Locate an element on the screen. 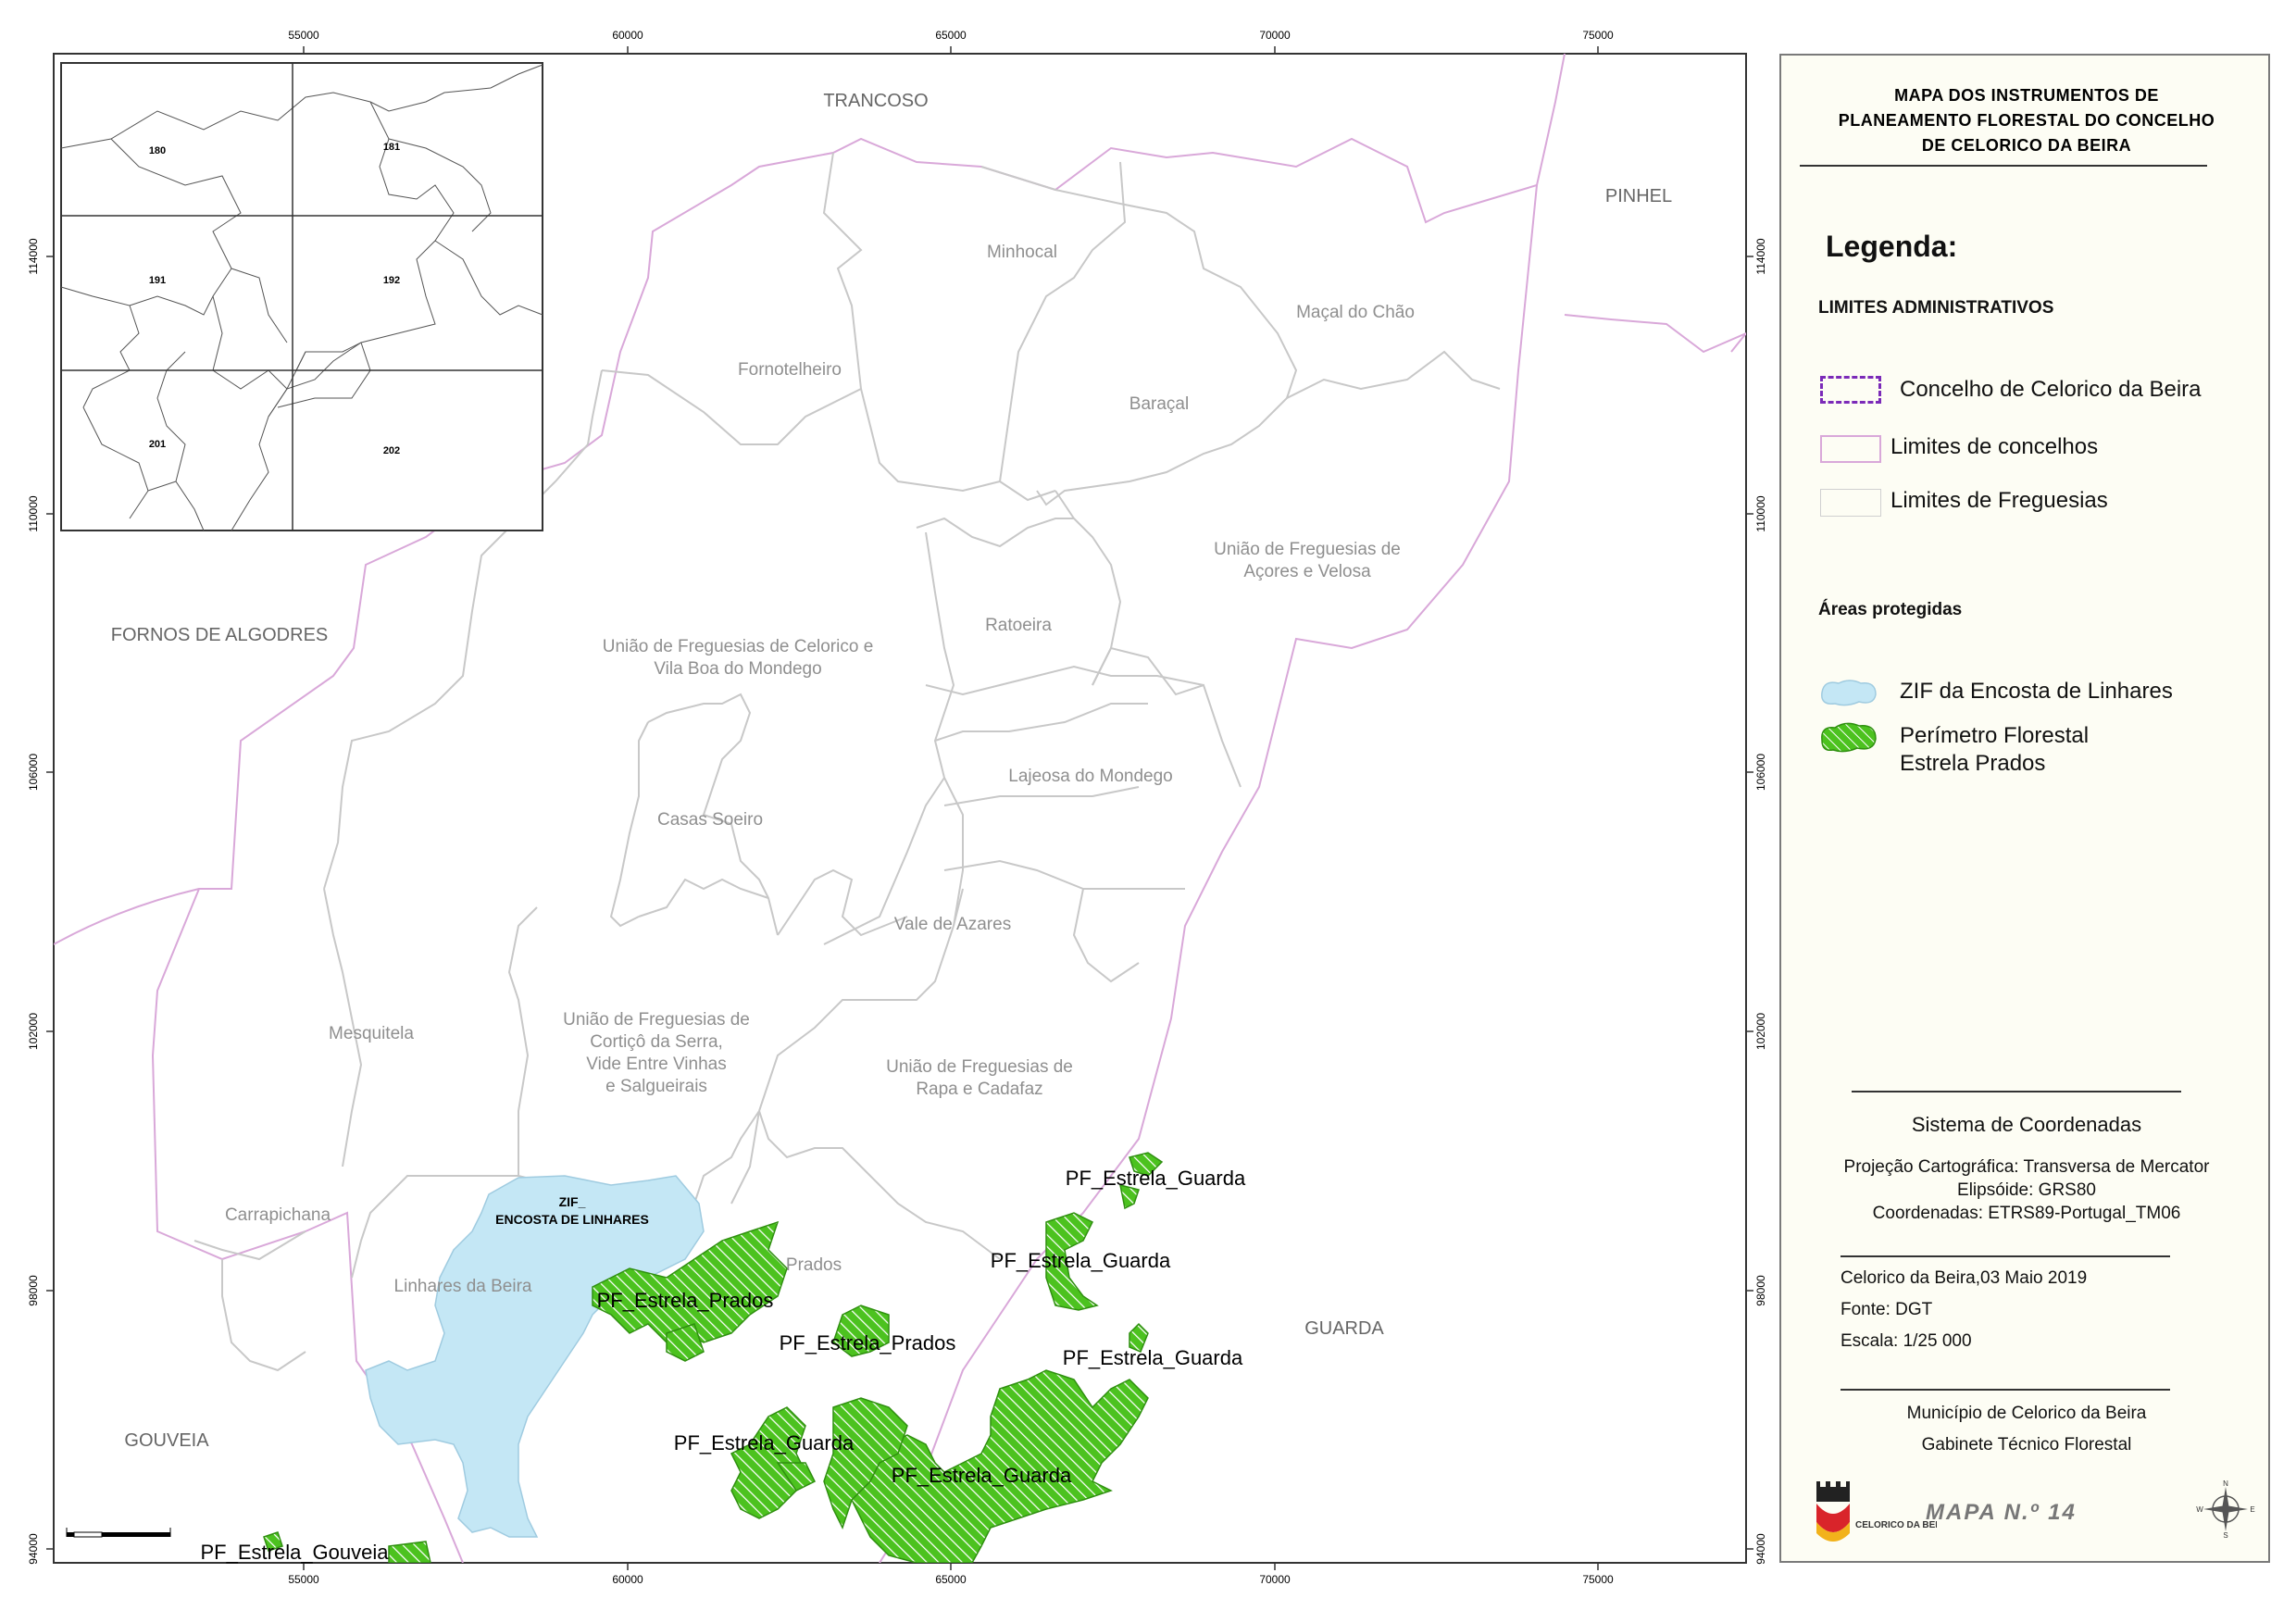 The image size is (2296, 1623). label-cortico-3: Vide Entre Vinhas is located at coordinates (656, 1064).